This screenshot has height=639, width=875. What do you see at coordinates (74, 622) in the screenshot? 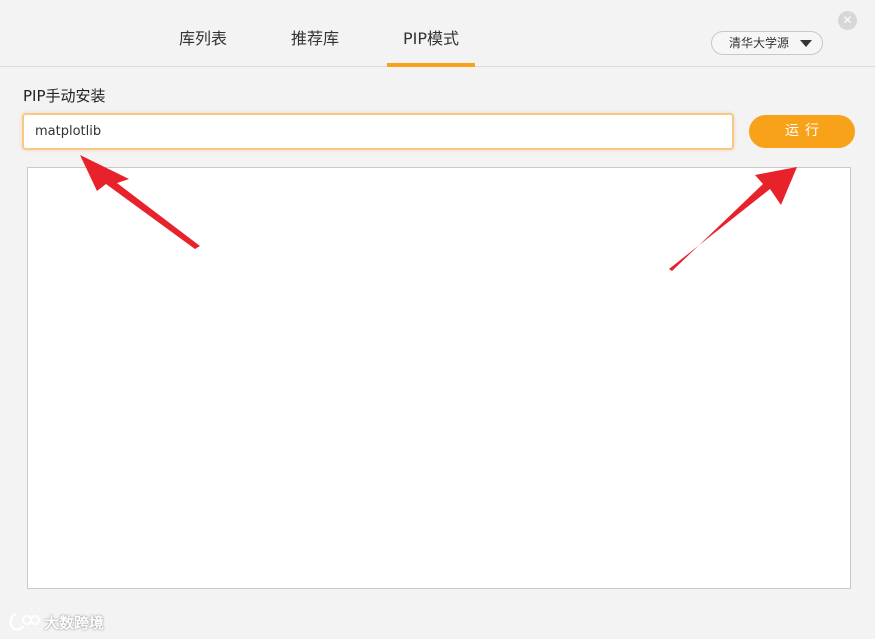
I see `watermark-text: 大数跨境` at bounding box center [74, 622].